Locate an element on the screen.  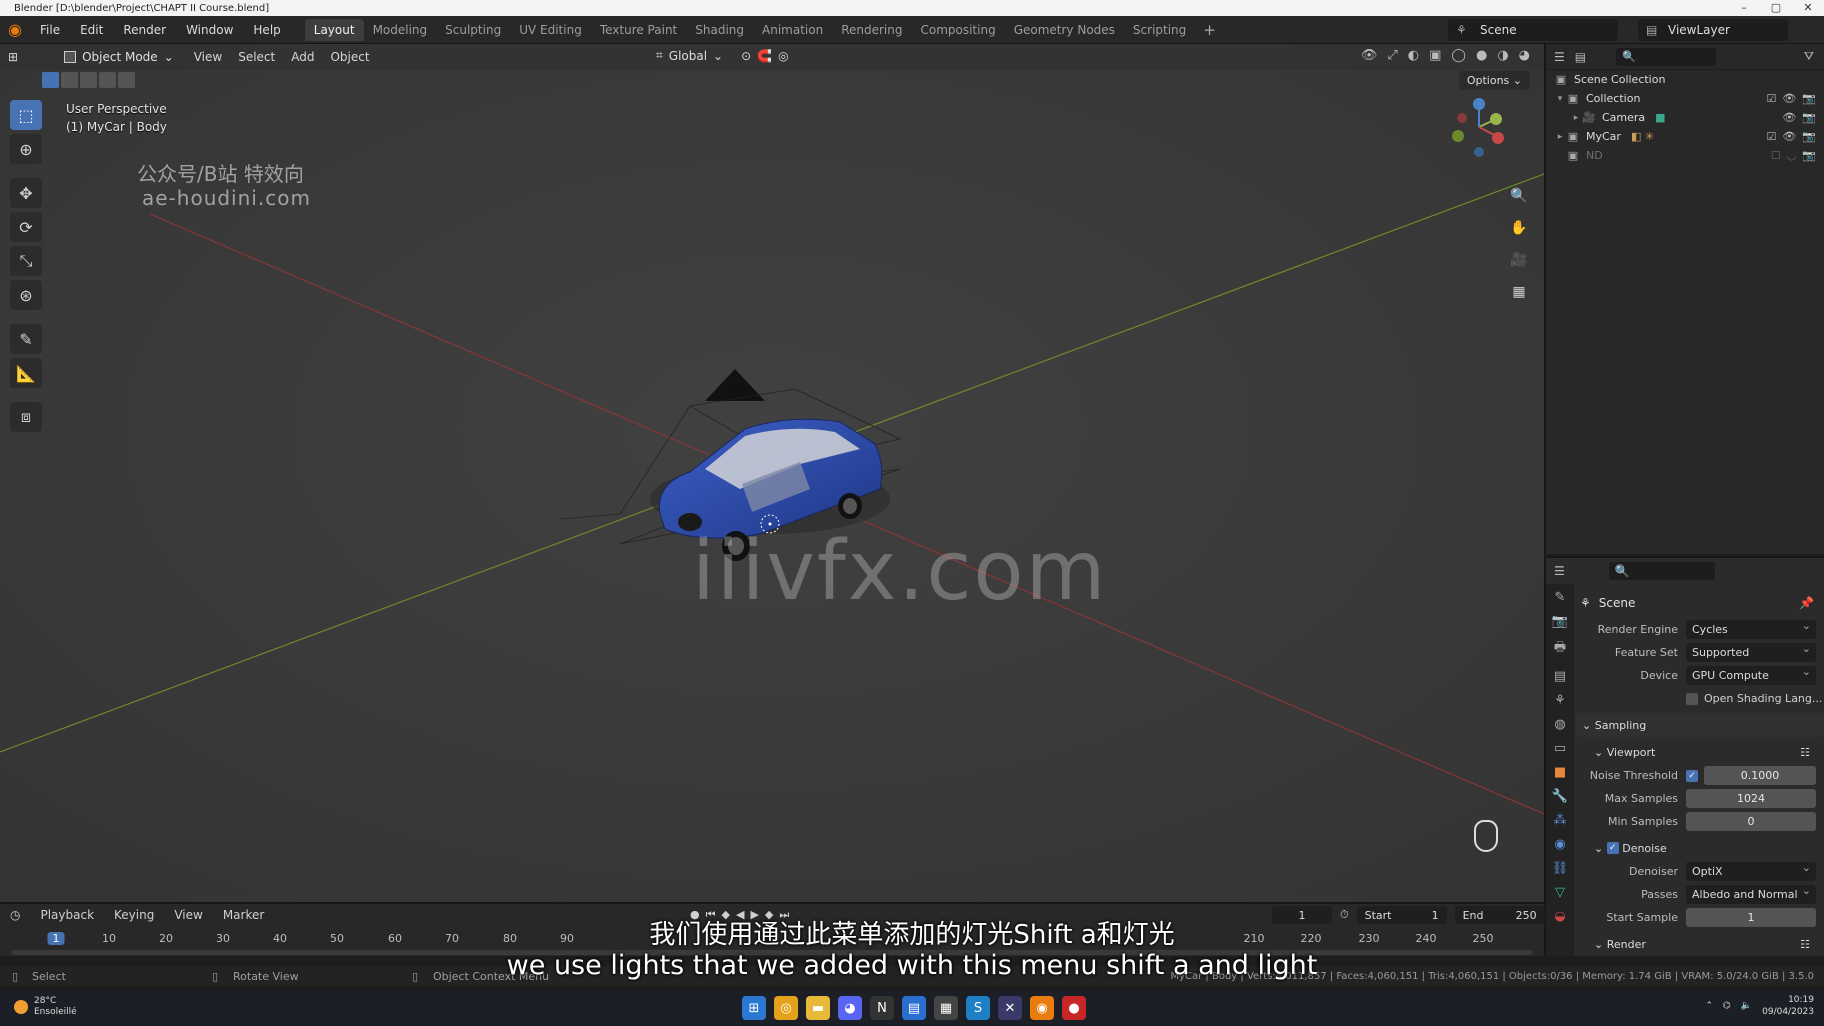
tab-shading: Shading is located at coordinates (719, 30).